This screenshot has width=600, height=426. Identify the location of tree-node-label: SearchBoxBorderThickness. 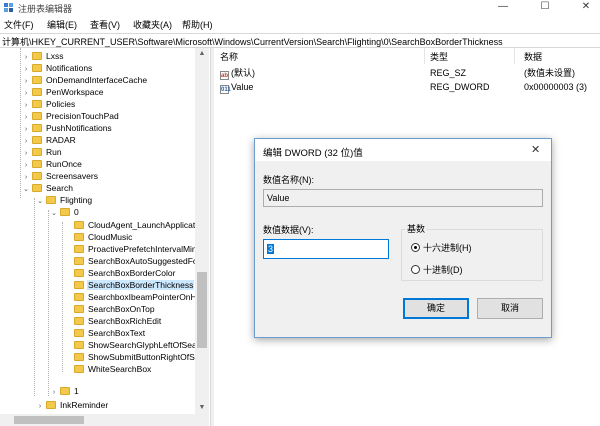
(141, 285).